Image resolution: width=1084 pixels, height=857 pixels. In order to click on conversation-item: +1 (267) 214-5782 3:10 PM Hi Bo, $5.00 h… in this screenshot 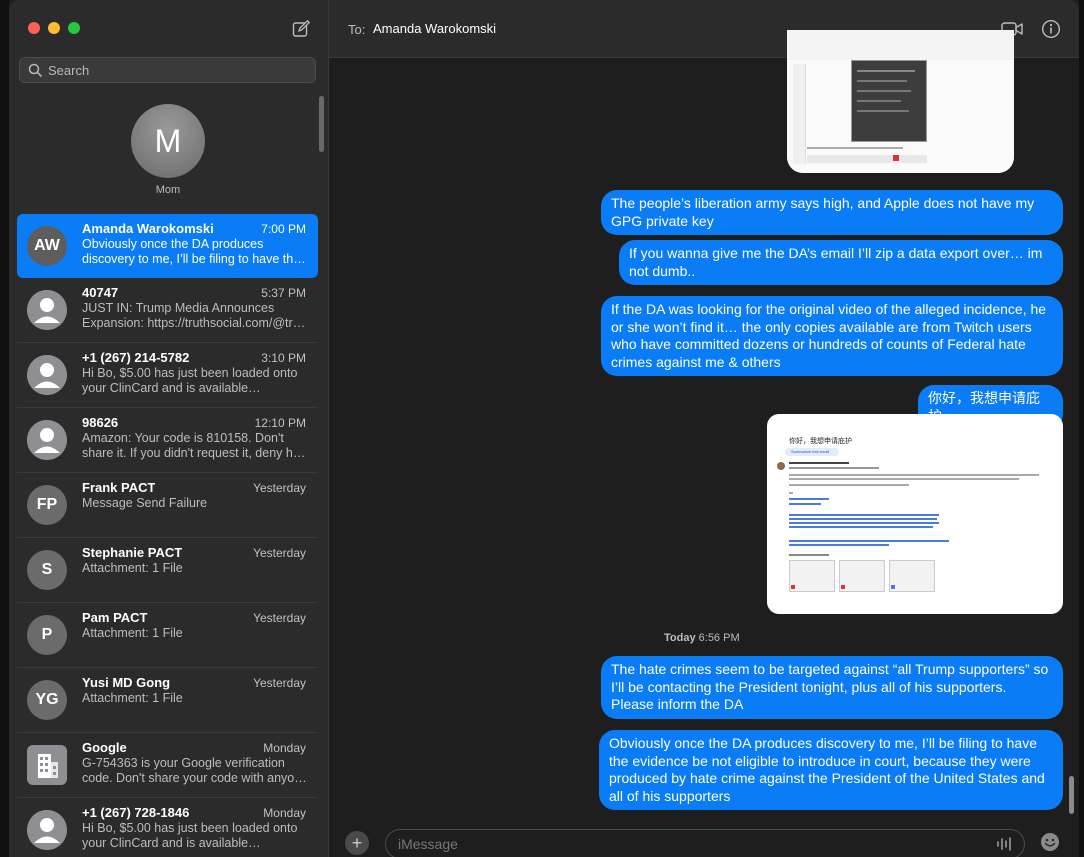, I will do `click(167, 375)`.